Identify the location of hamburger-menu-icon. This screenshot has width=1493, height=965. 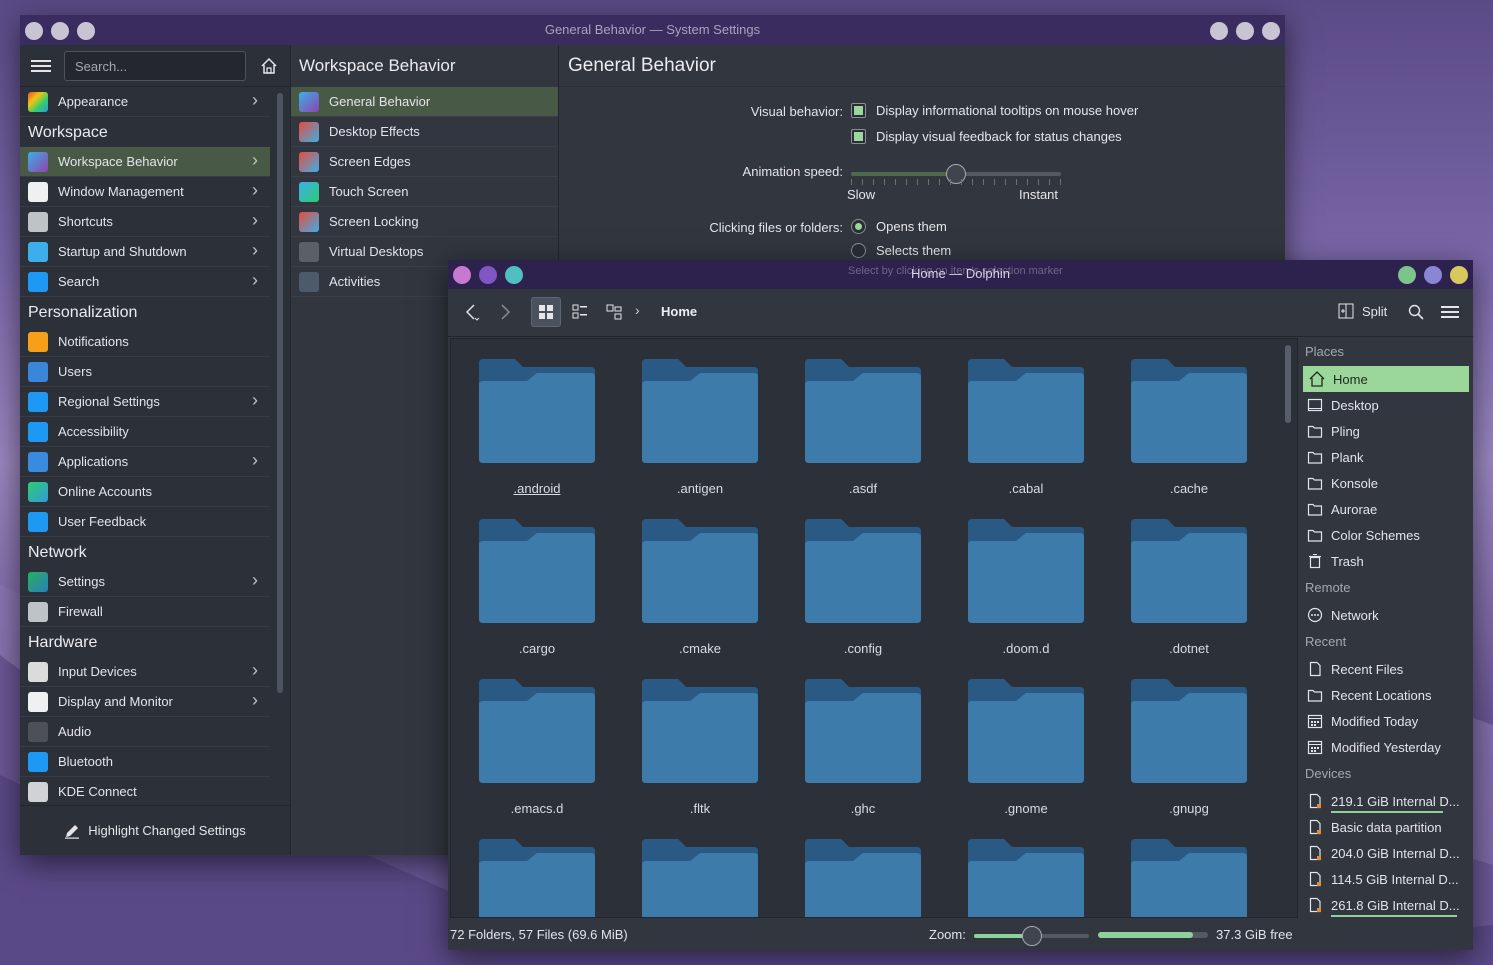
(41, 66).